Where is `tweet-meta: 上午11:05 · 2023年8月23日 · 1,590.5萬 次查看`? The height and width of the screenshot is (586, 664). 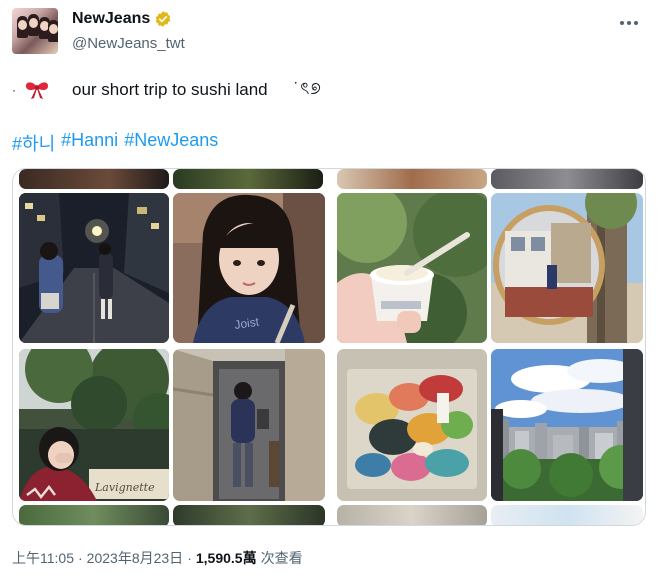 tweet-meta: 上午11:05 · 2023年8月23日 · 1,590.5萬 次查看 is located at coordinates (157, 558).